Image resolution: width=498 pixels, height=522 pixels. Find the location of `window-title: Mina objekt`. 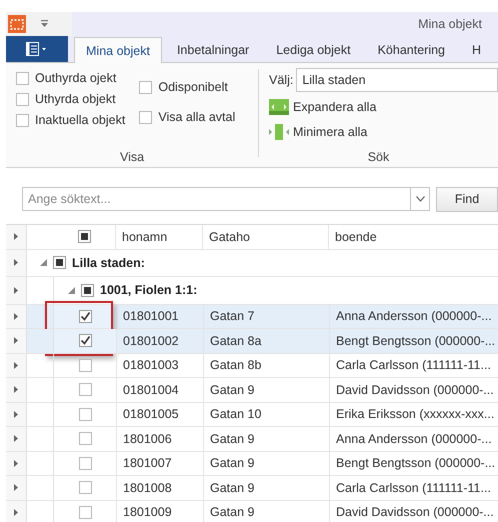

window-title: Mina objekt is located at coordinates (450, 24).